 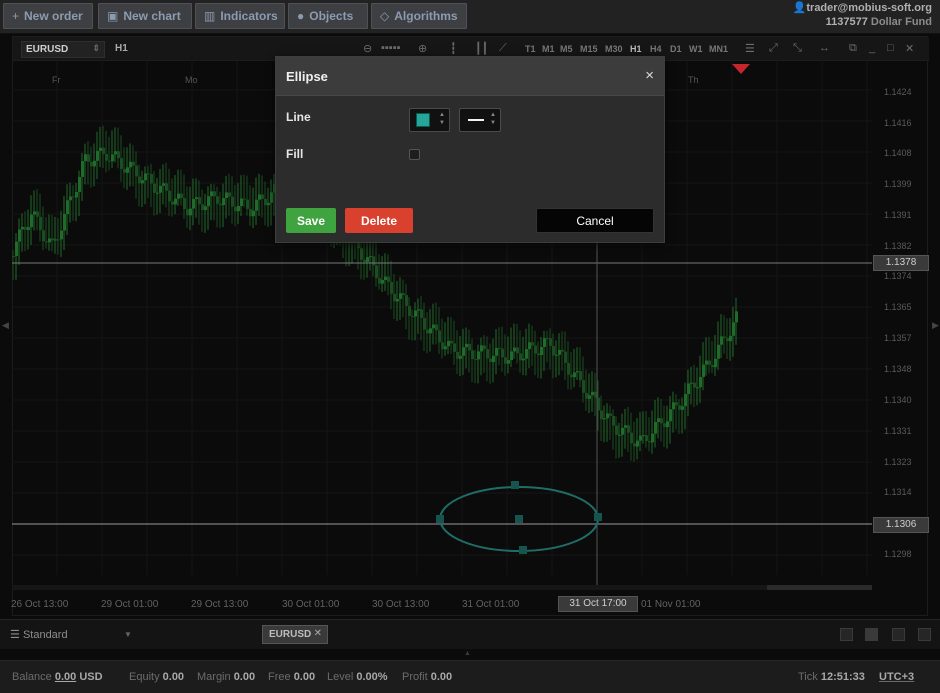 What do you see at coordinates (318, 633) in the screenshot?
I see `close-tab-icon: ✕` at bounding box center [318, 633].